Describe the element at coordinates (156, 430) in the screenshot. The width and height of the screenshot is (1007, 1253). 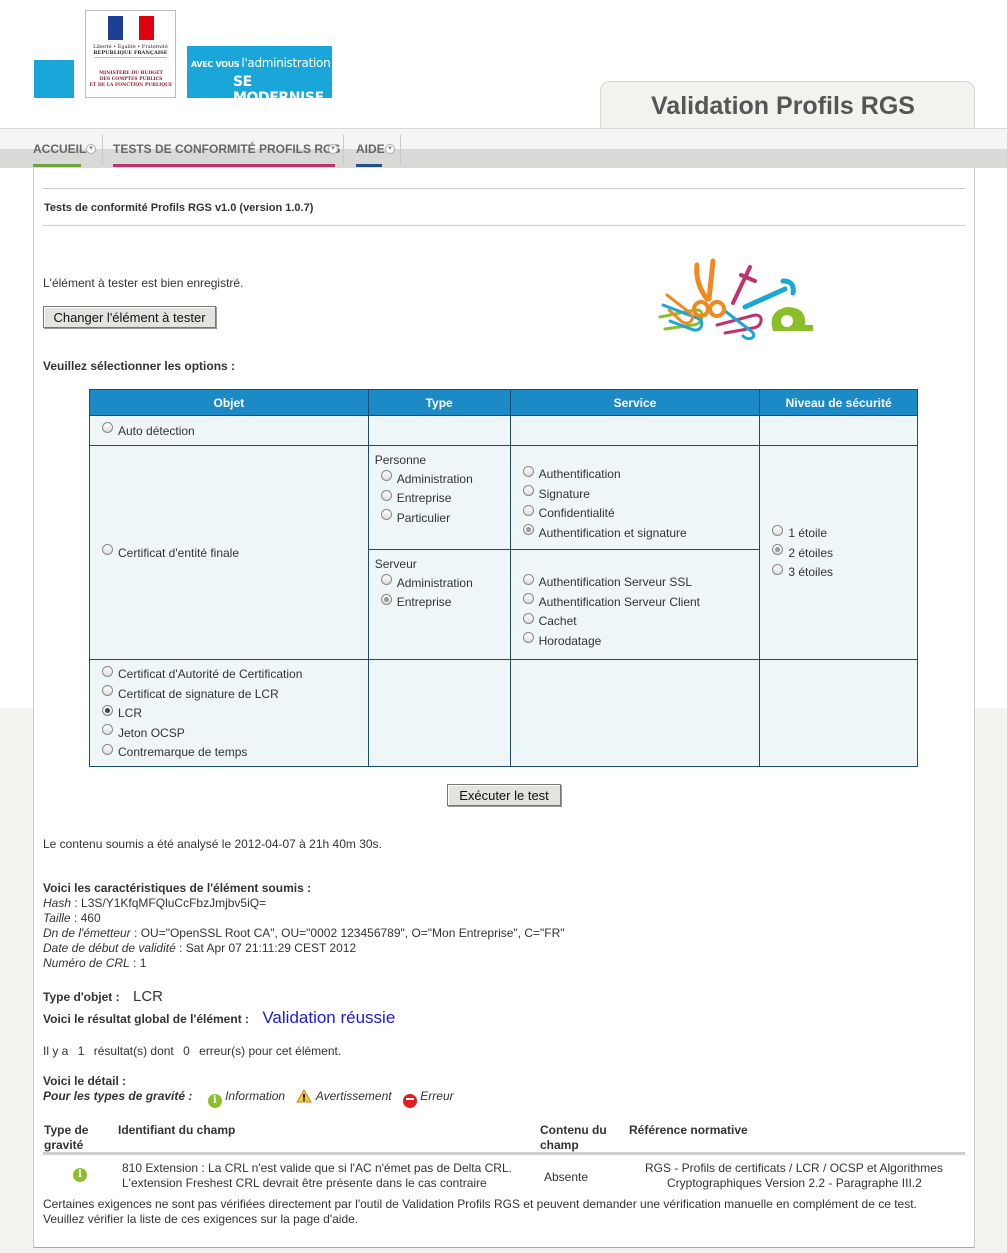
I see `radio-label: Auto détection` at that location.